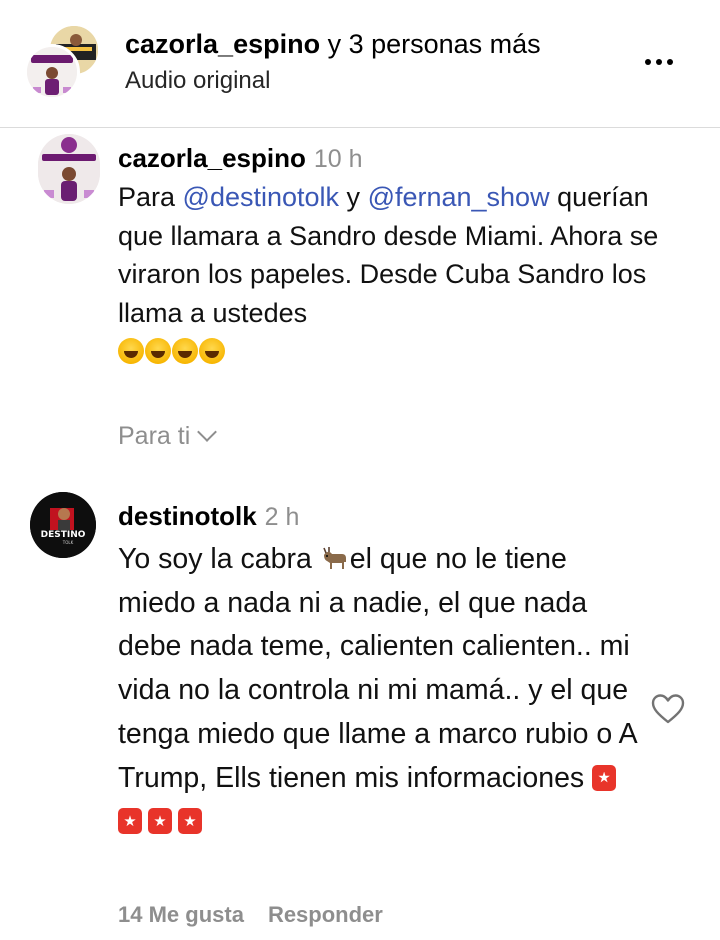  What do you see at coordinates (63, 535) in the screenshot?
I see `svg-text: DESTINO` at bounding box center [63, 535].